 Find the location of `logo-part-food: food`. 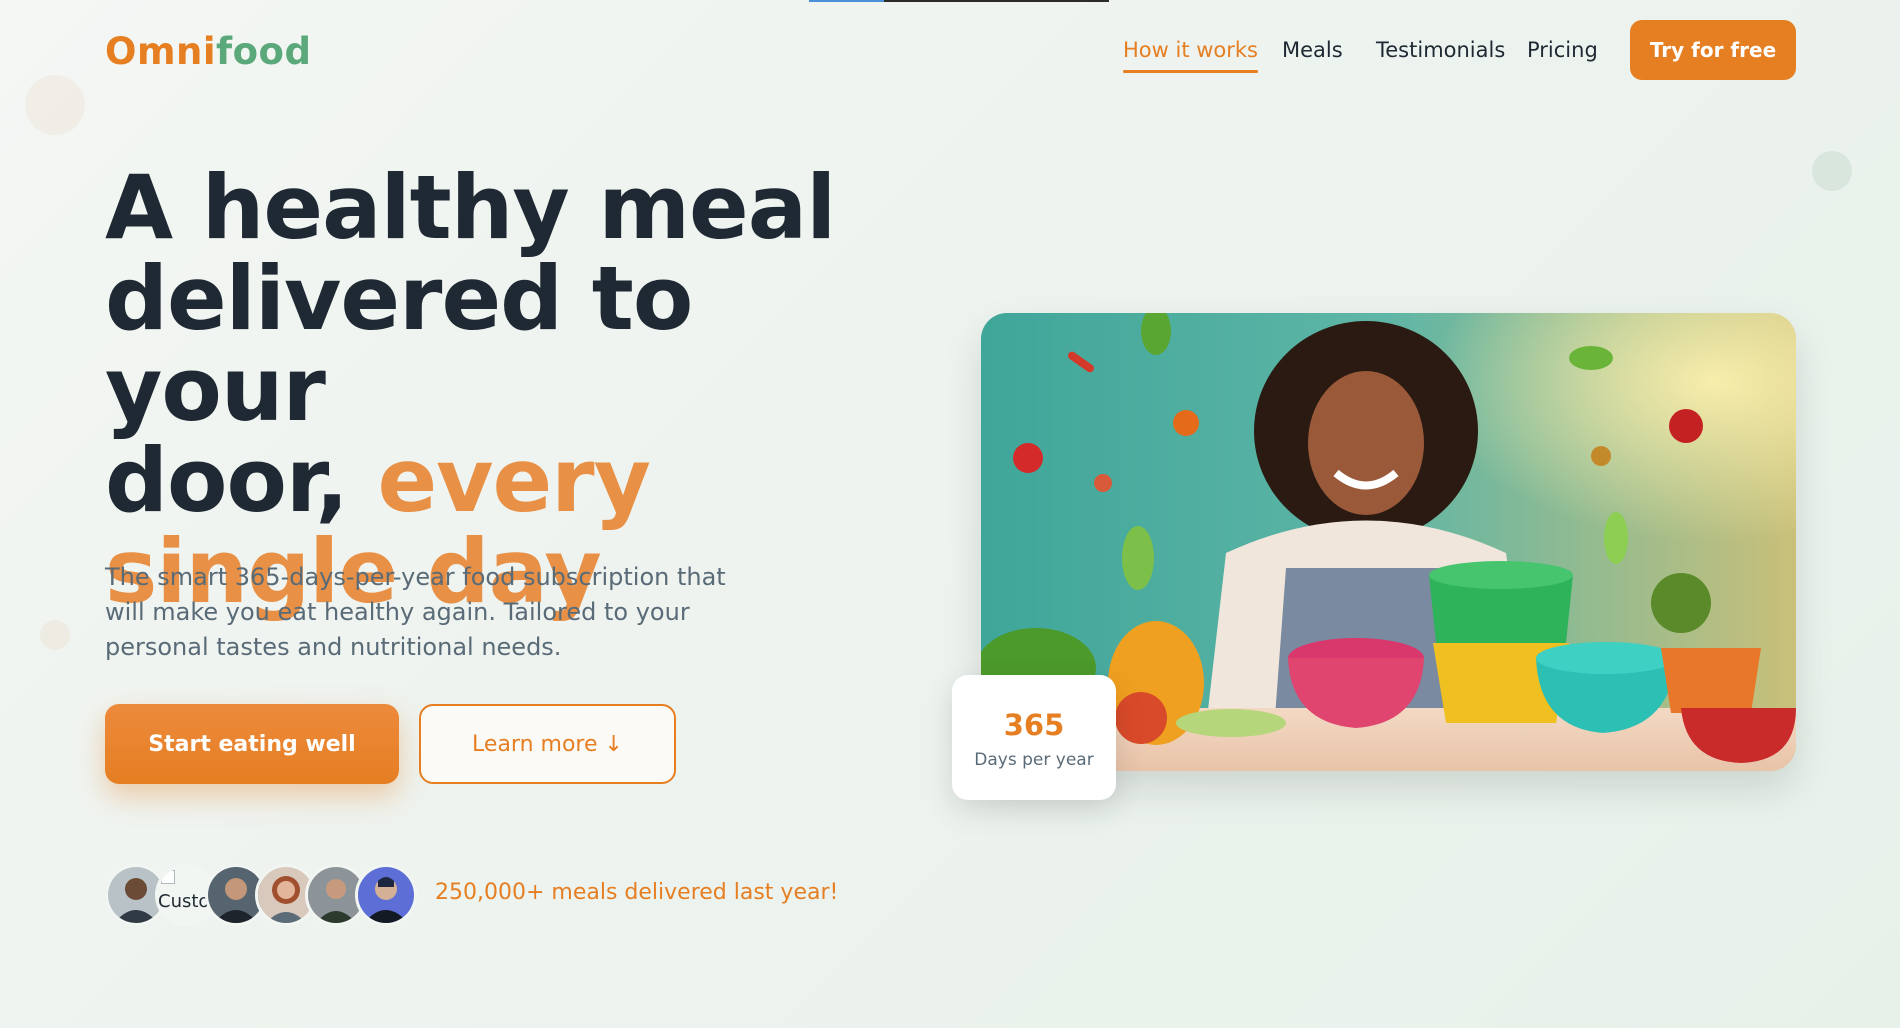

logo-part-food: food is located at coordinates (264, 51).